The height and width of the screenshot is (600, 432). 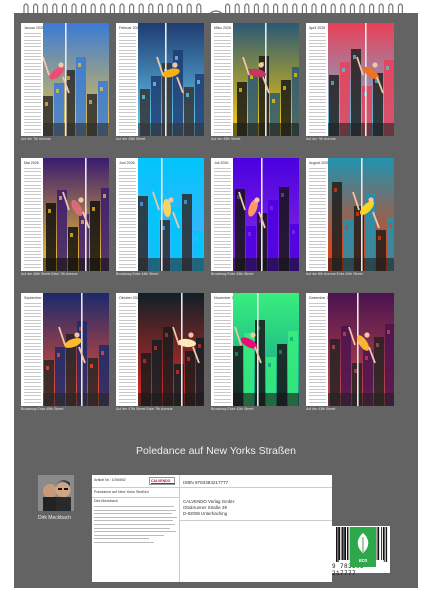 I want to click on month-page: Juli 2026, so click(x=255, y=214).